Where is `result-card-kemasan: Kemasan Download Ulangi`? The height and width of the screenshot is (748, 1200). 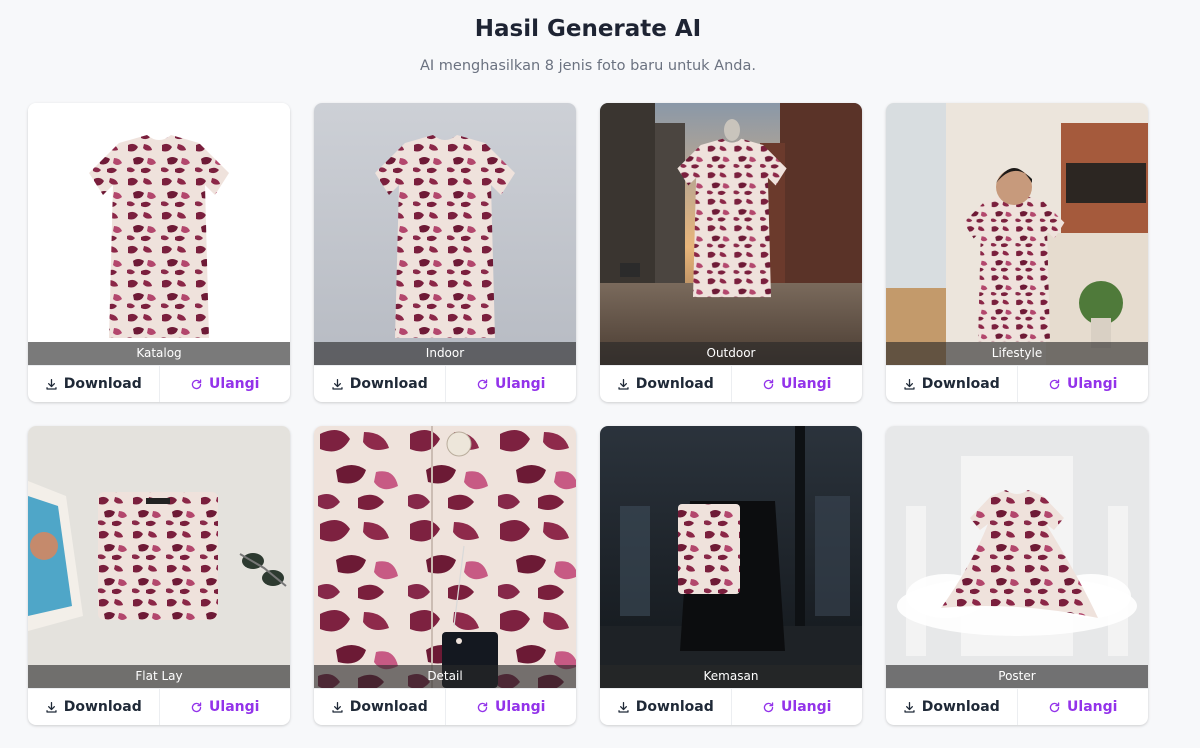 result-card-kemasan: Kemasan Download Ulangi is located at coordinates (731, 575).